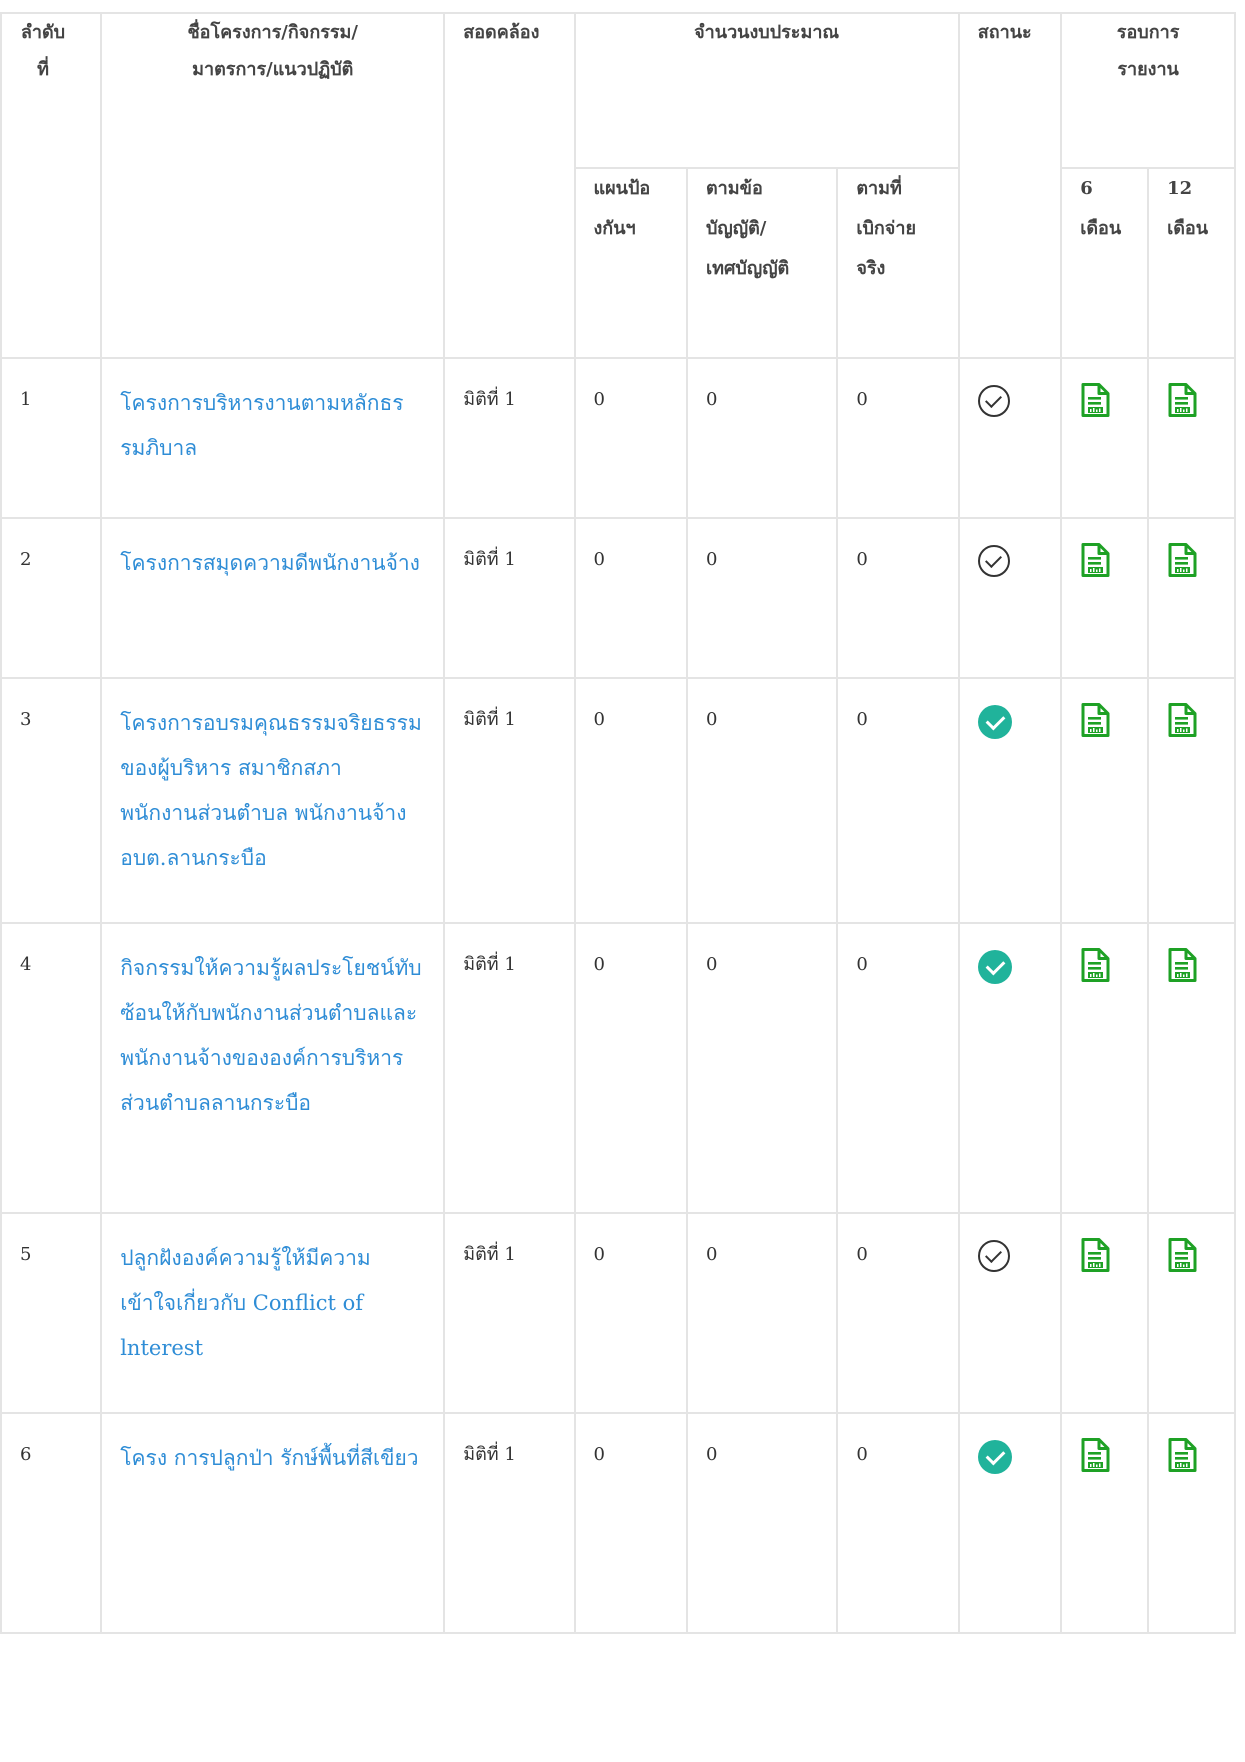  I want to click on project-link: โครงการบริหารงานตามหลักธรรมภิบาล, so click(272, 426).